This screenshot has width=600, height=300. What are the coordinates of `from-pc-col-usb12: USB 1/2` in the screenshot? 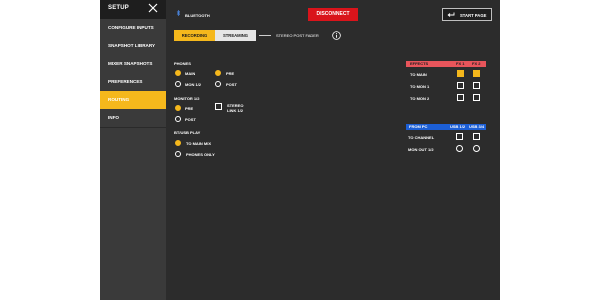 It's located at (458, 126).